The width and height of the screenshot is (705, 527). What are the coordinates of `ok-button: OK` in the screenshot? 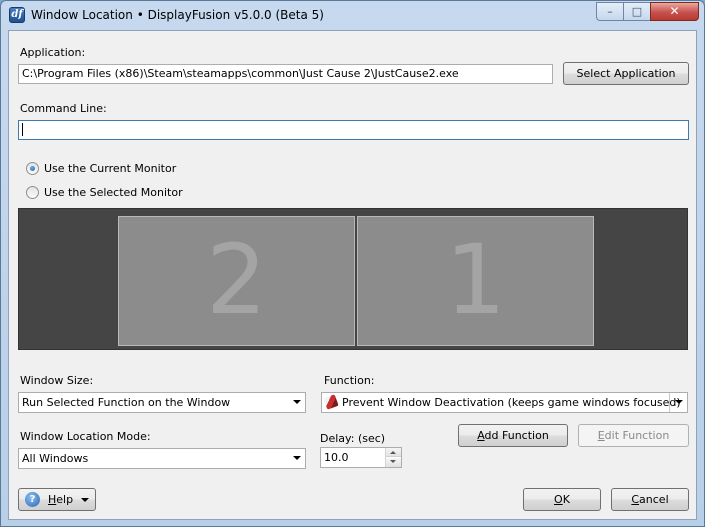 It's located at (562, 499).